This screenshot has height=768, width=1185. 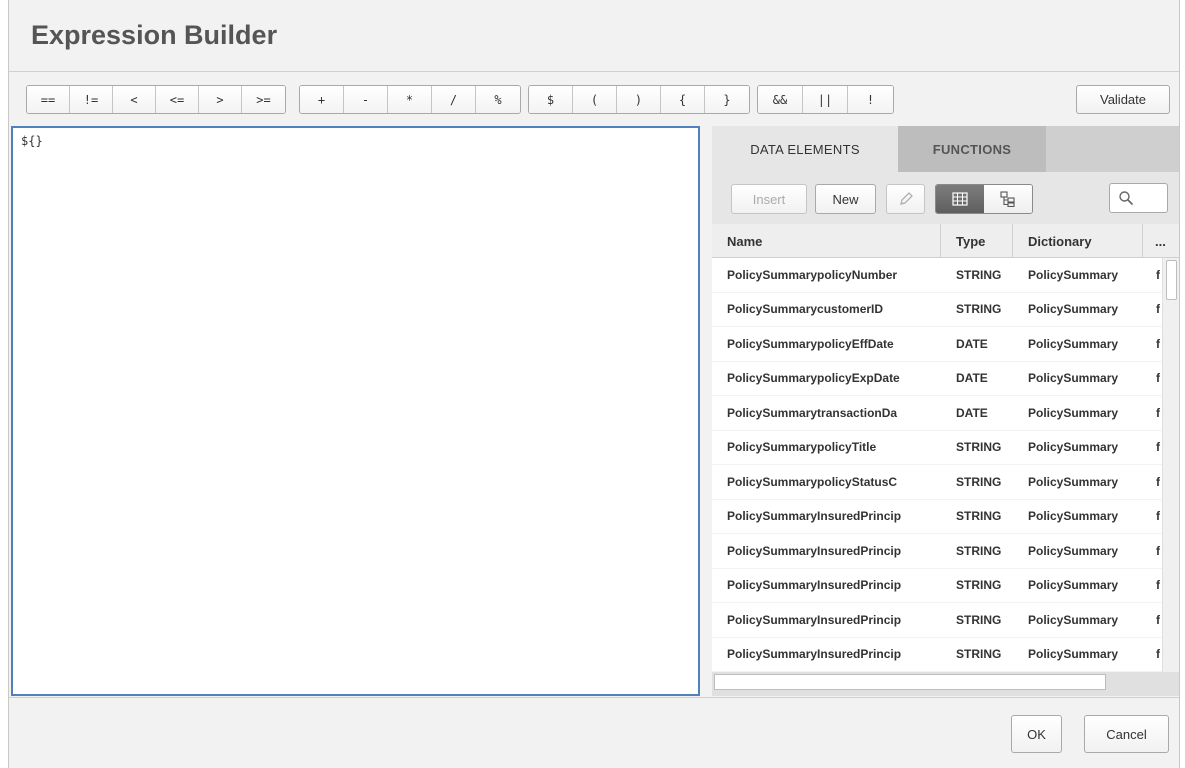 What do you see at coordinates (454, 99) in the screenshot?
I see `operator-divide-button: /` at bounding box center [454, 99].